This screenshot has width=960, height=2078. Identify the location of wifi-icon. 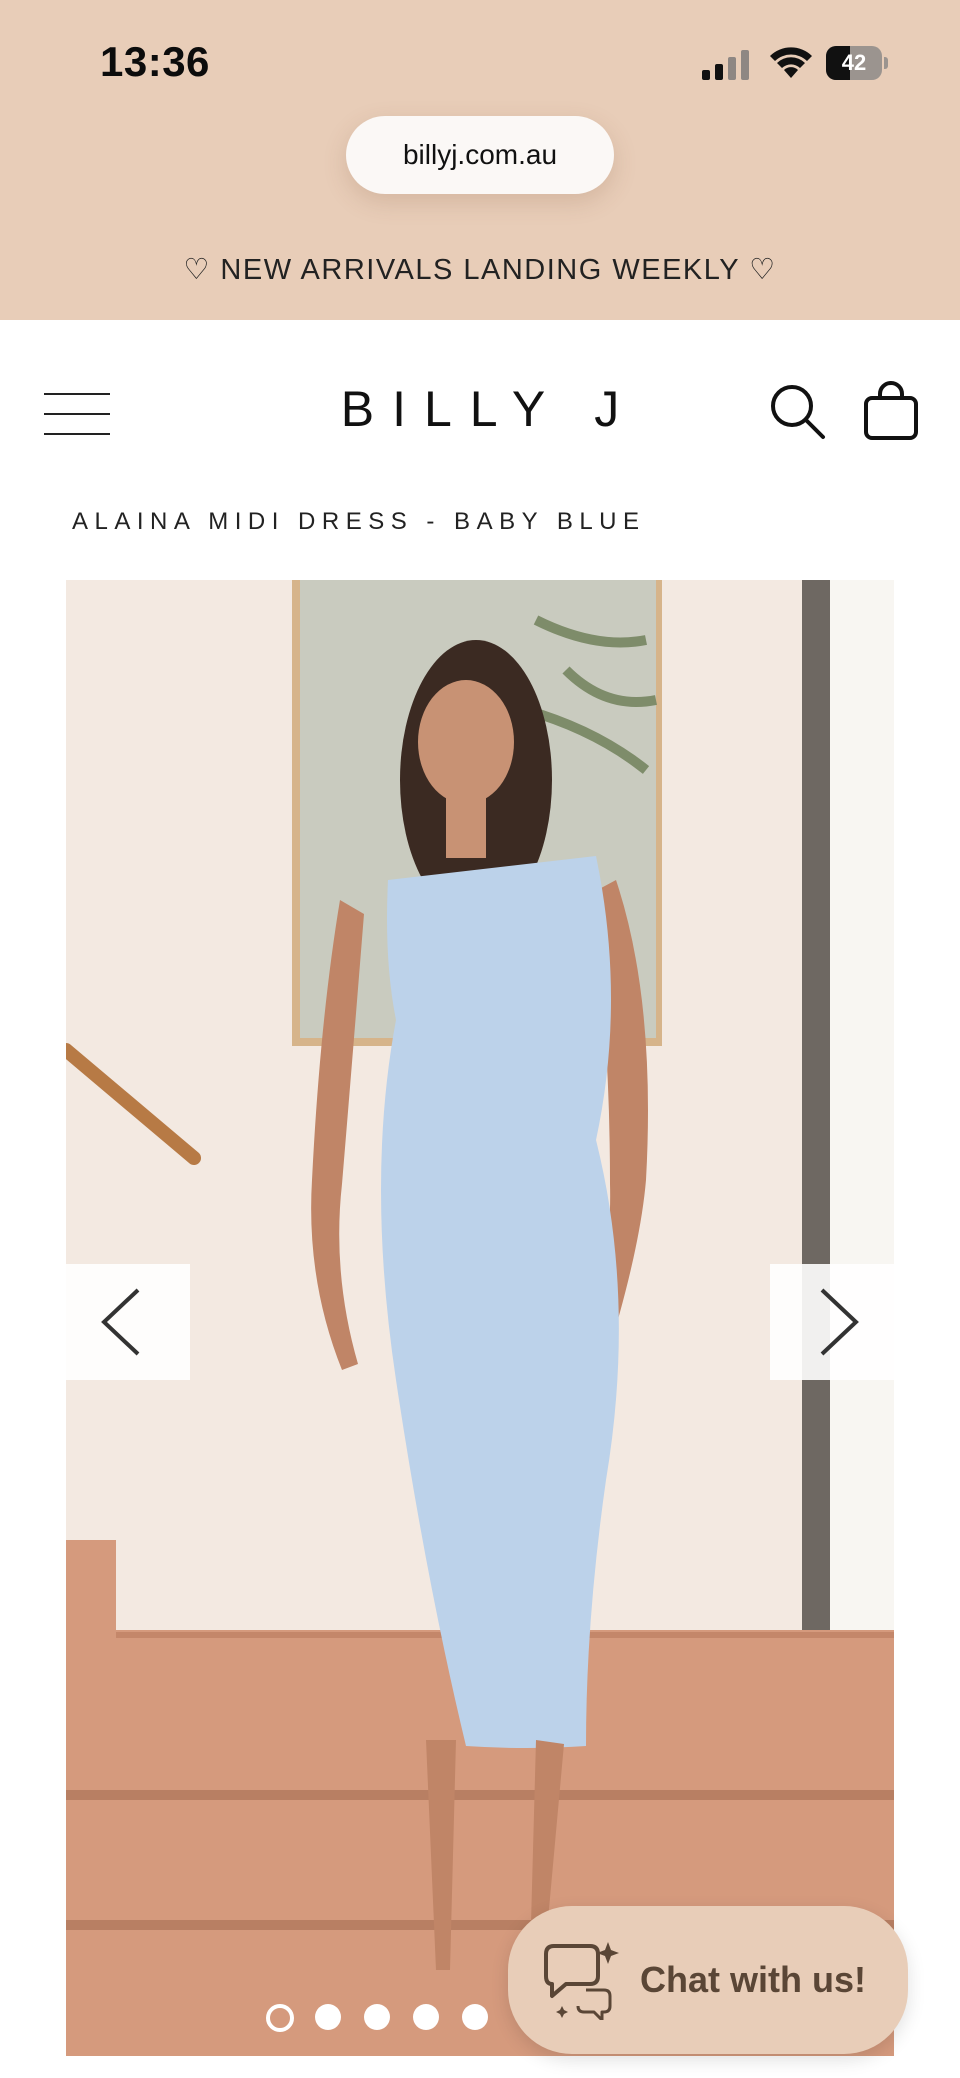
(791, 62).